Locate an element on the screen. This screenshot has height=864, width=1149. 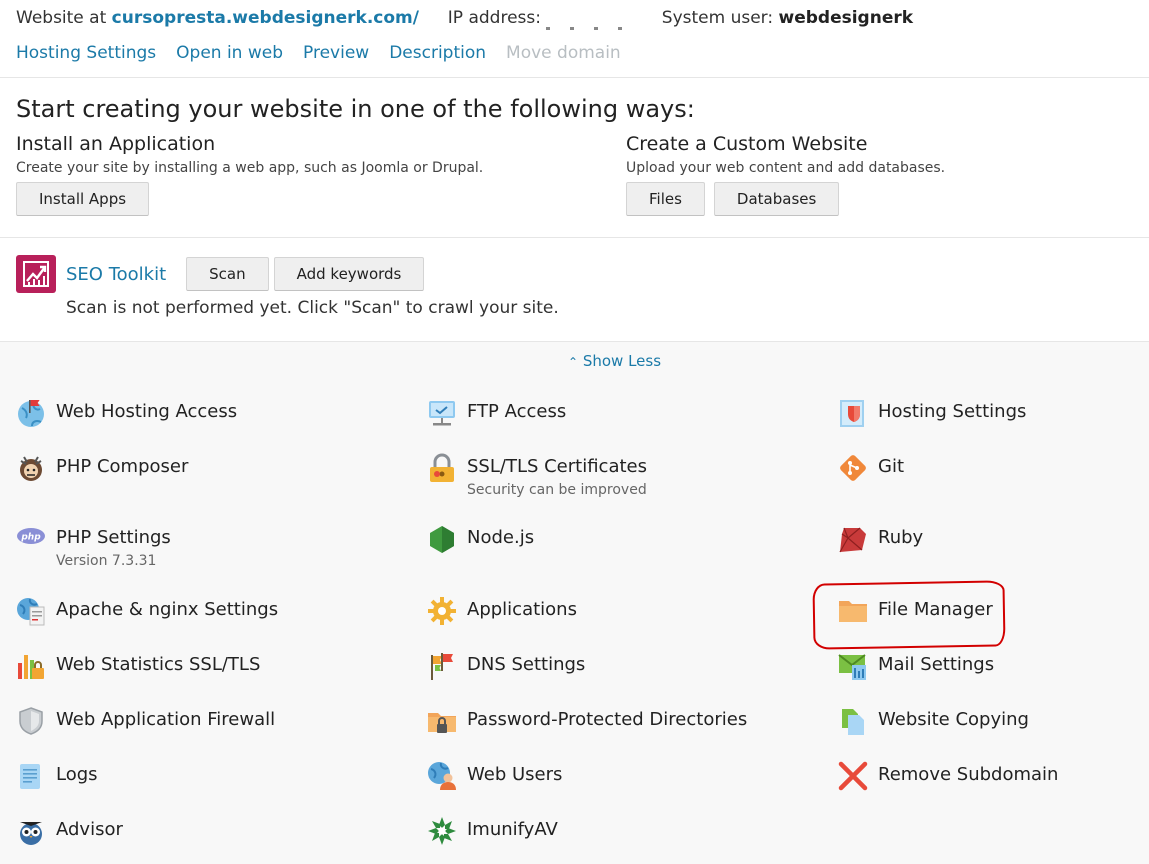
seo-chart-icon is located at coordinates (36, 274).